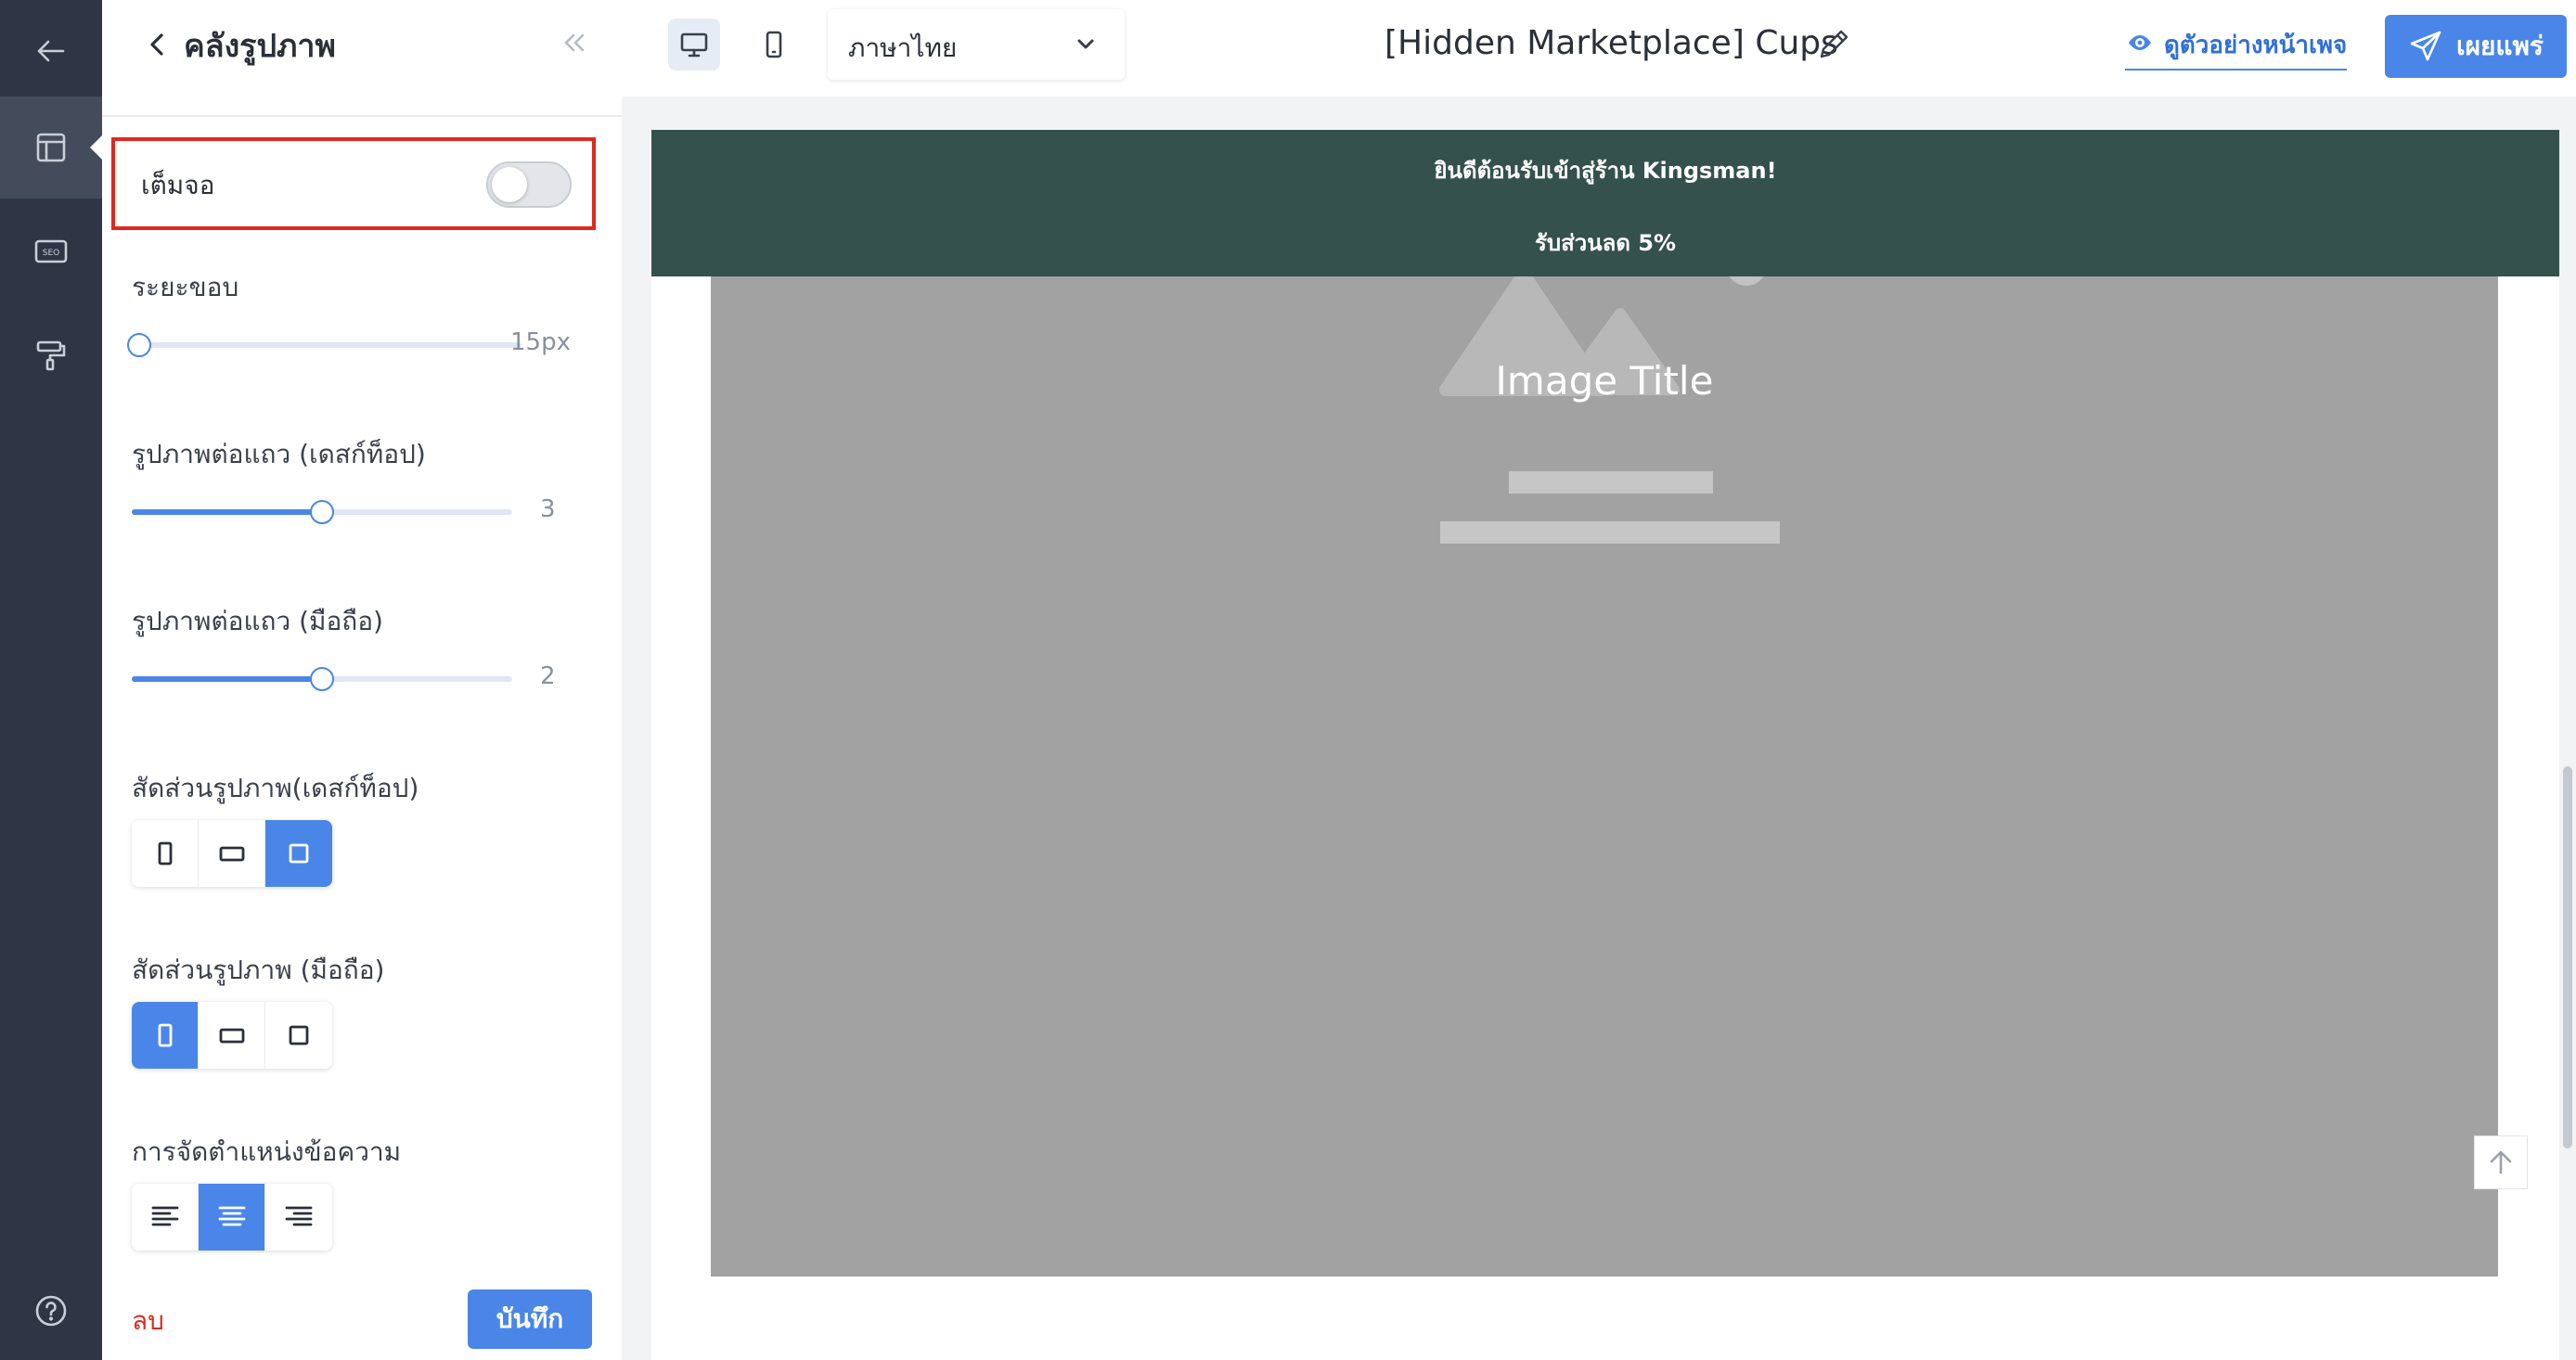 This screenshot has width=2576, height=1360. What do you see at coordinates (362, 1316) in the screenshot?
I see `panel-footer: ลบ บันทึก` at bounding box center [362, 1316].